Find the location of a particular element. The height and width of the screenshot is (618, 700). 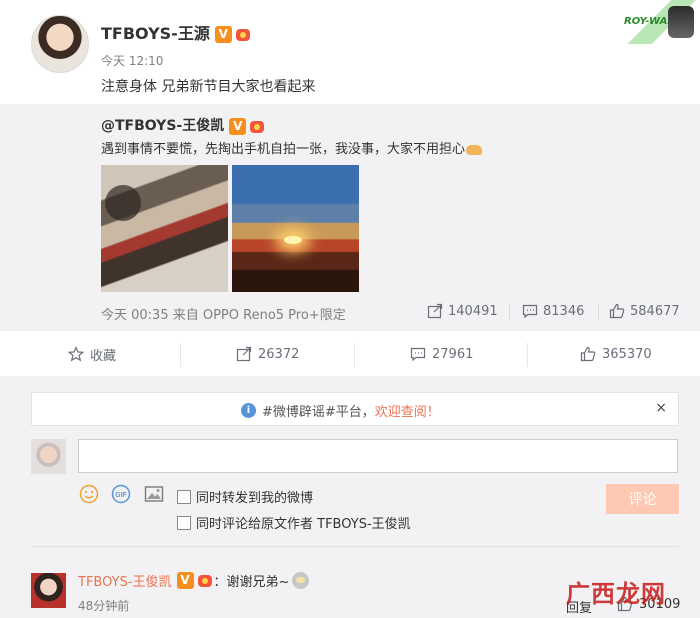

repost-text: 遇到事情不要慌，先掏出手机自拍一张，我没事，大家不用担心 is located at coordinates (292, 147).